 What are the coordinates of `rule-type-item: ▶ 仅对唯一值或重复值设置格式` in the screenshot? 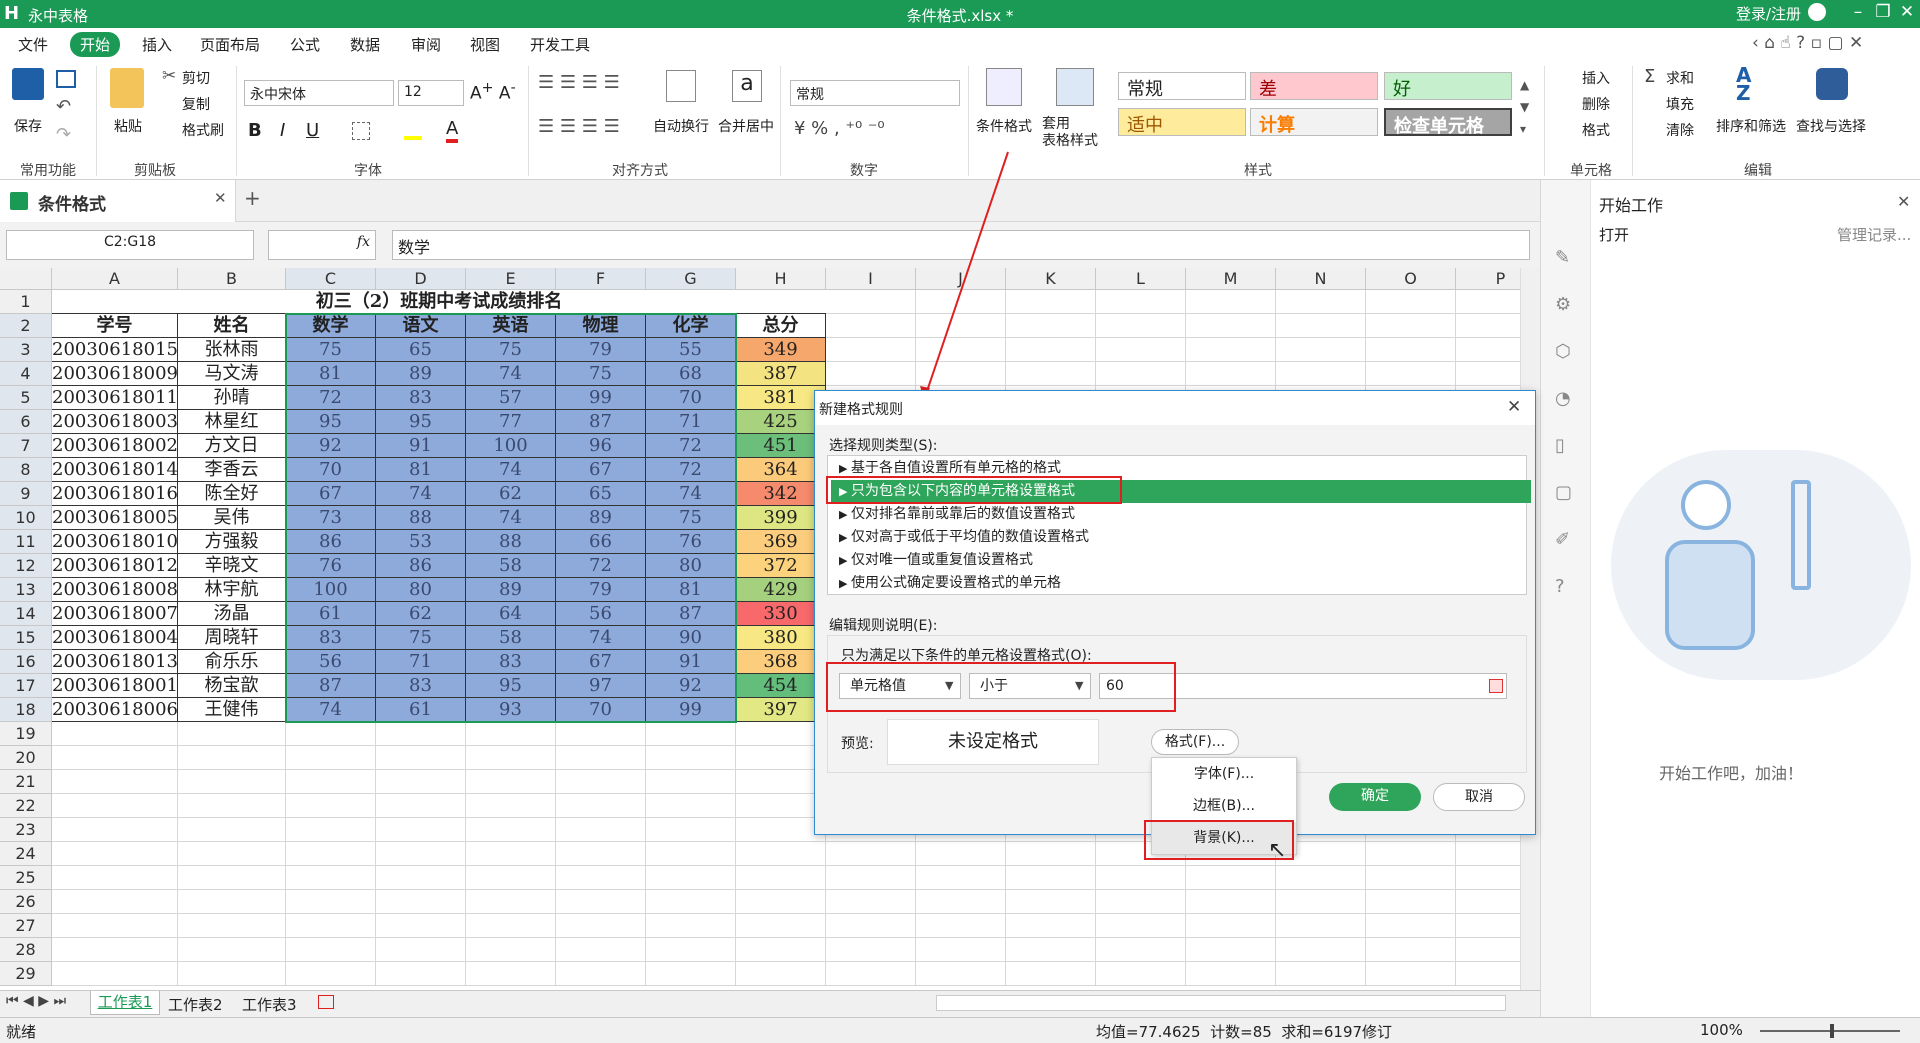 It's located at (1181, 560).